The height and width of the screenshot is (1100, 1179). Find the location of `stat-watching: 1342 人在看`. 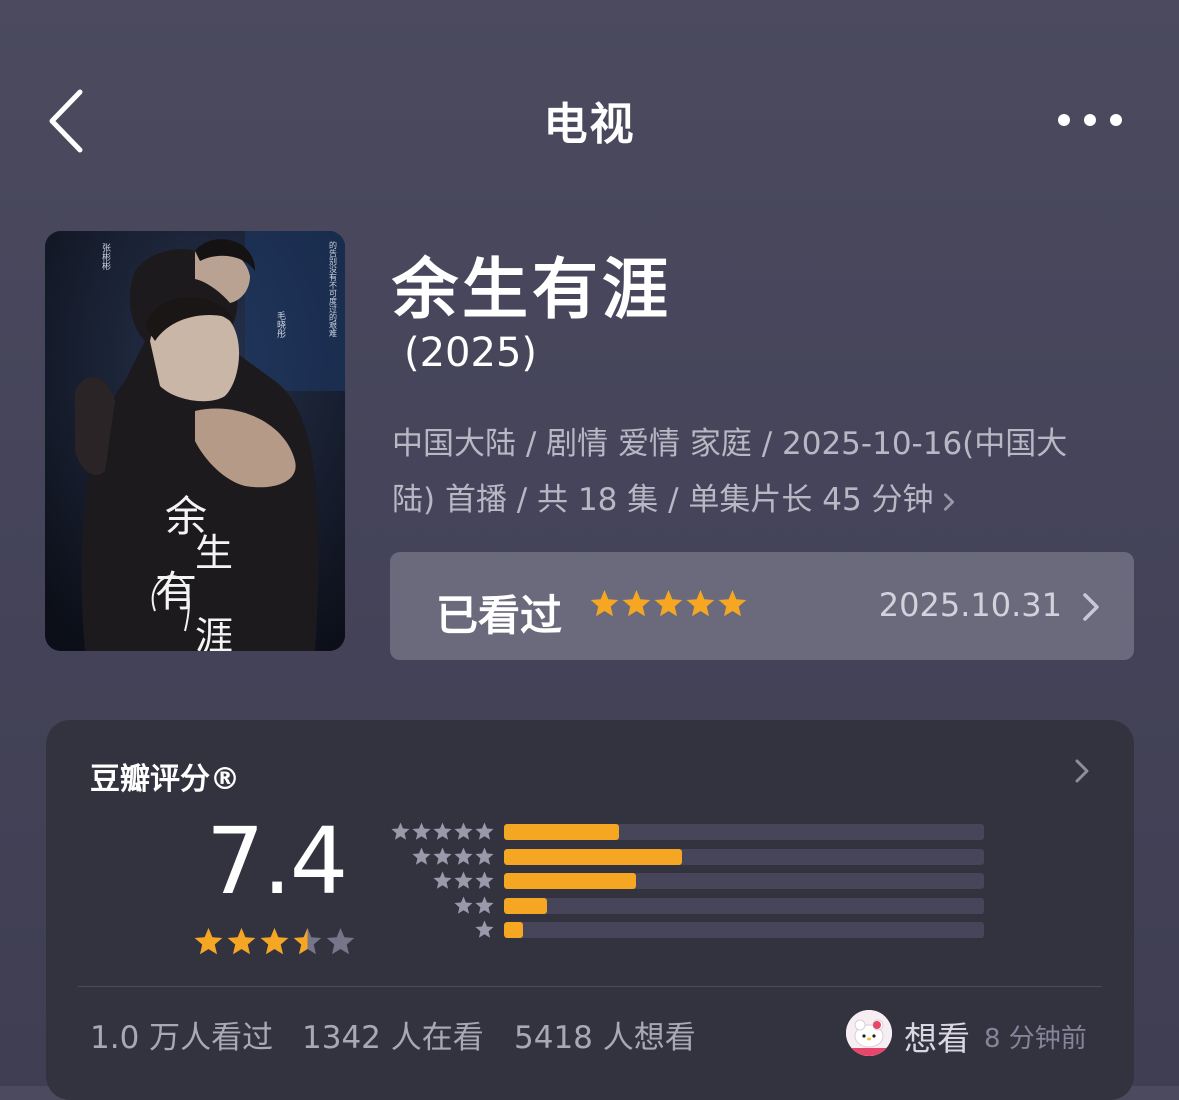

stat-watching: 1342 人在看 is located at coordinates (393, 1034).